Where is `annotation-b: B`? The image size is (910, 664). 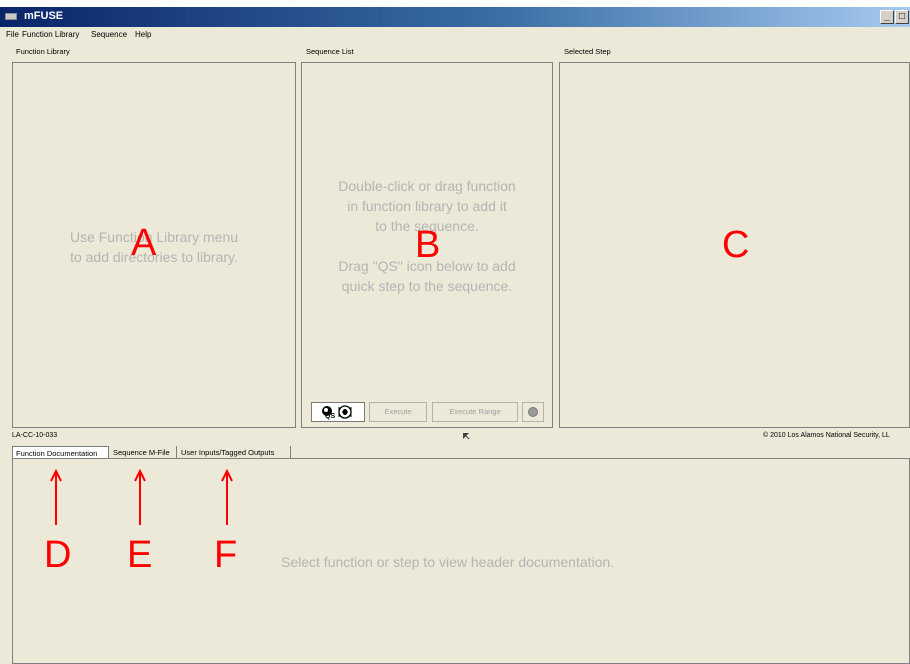 annotation-b: B is located at coordinates (428, 245).